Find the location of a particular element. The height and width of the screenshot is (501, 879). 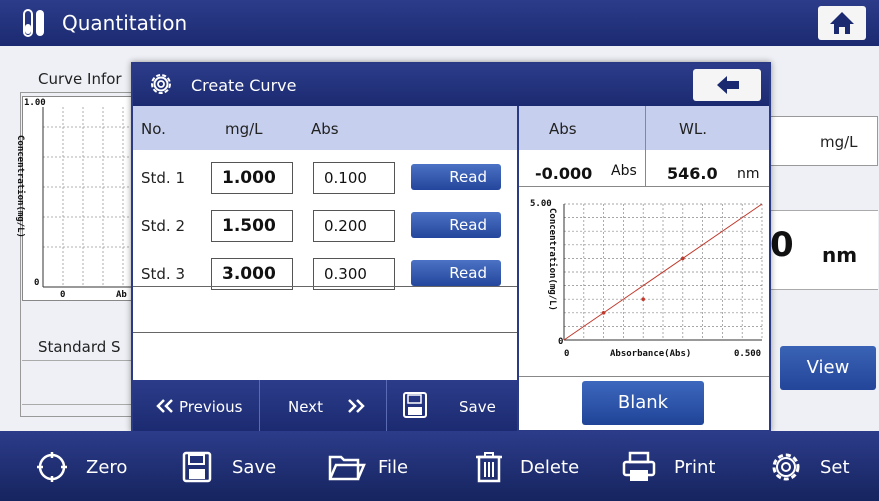

measurement-header: Abs WL. is located at coordinates (644, 128).